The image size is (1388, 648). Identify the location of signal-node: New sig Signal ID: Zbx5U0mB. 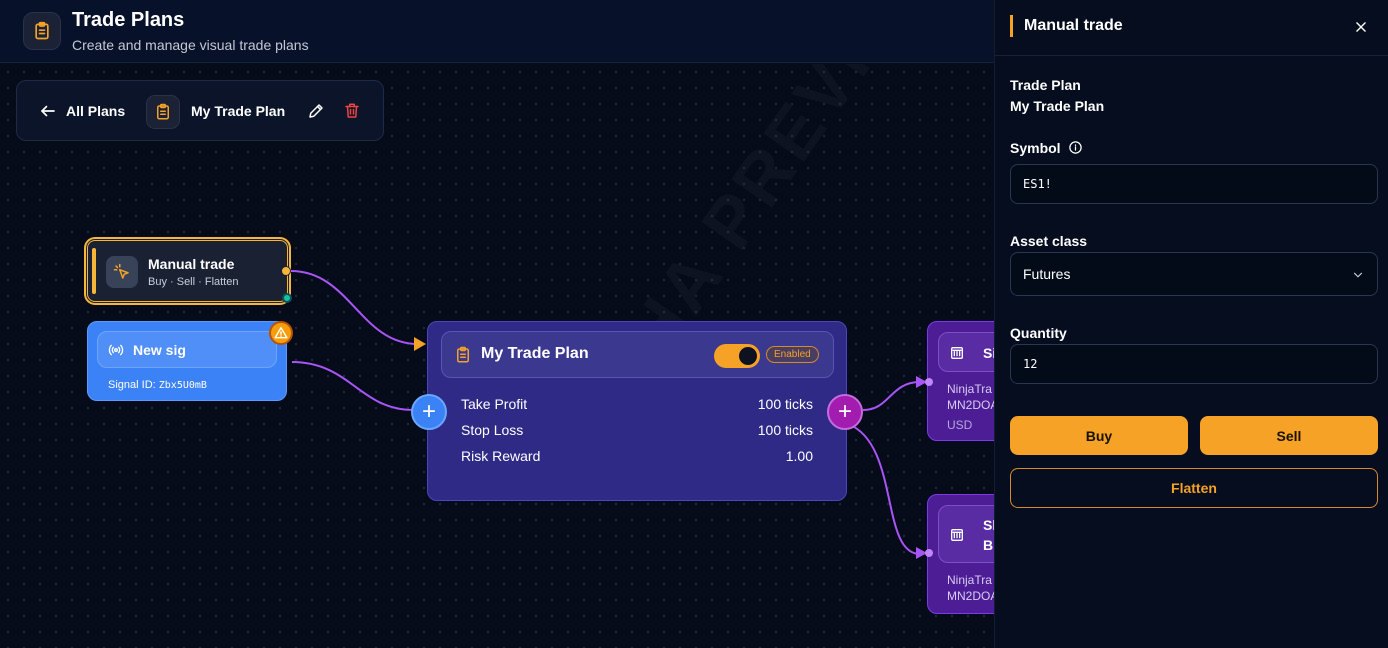
(187, 361).